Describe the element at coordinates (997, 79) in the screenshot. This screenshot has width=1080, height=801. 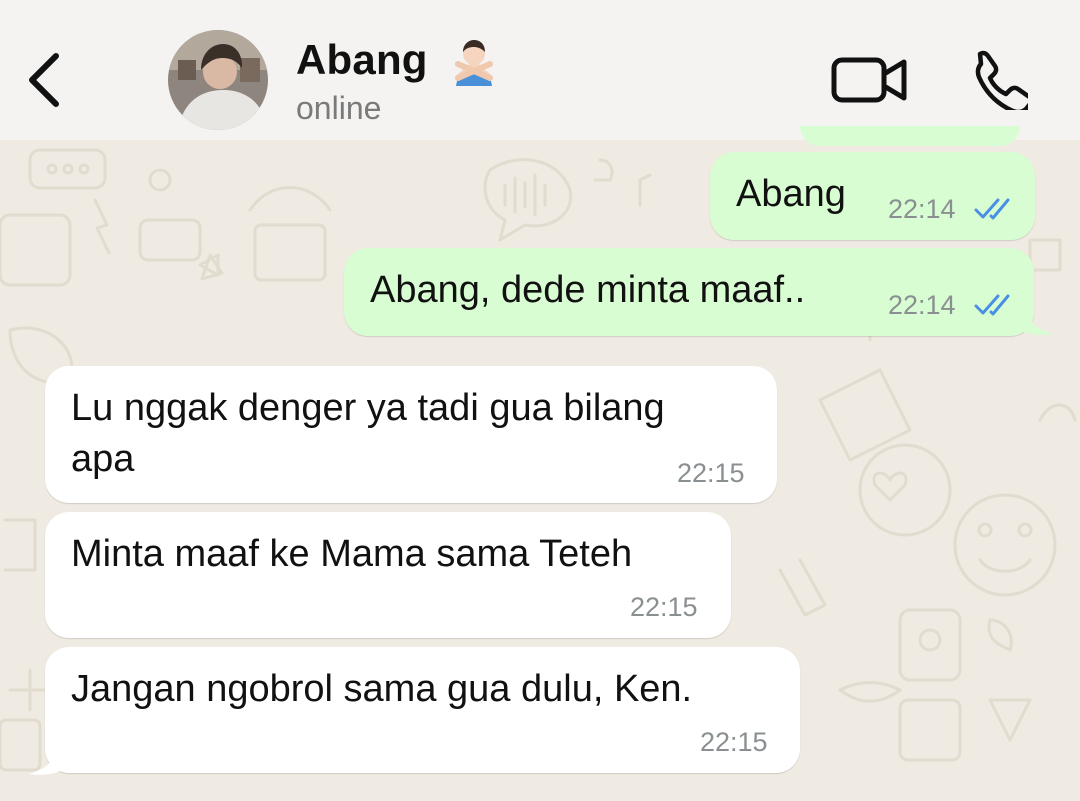
I see `phone-icon` at that location.